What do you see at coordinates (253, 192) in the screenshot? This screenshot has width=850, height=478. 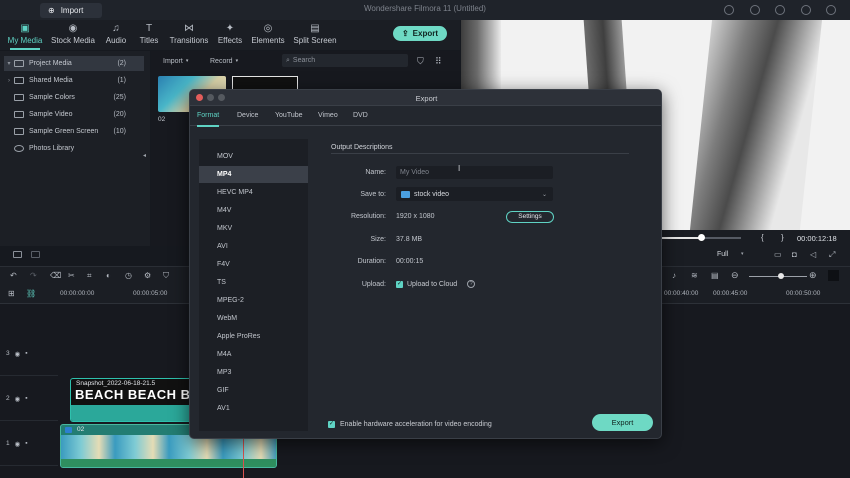 I see `format-item-hevc-mp4: HEVC MP4` at bounding box center [253, 192].